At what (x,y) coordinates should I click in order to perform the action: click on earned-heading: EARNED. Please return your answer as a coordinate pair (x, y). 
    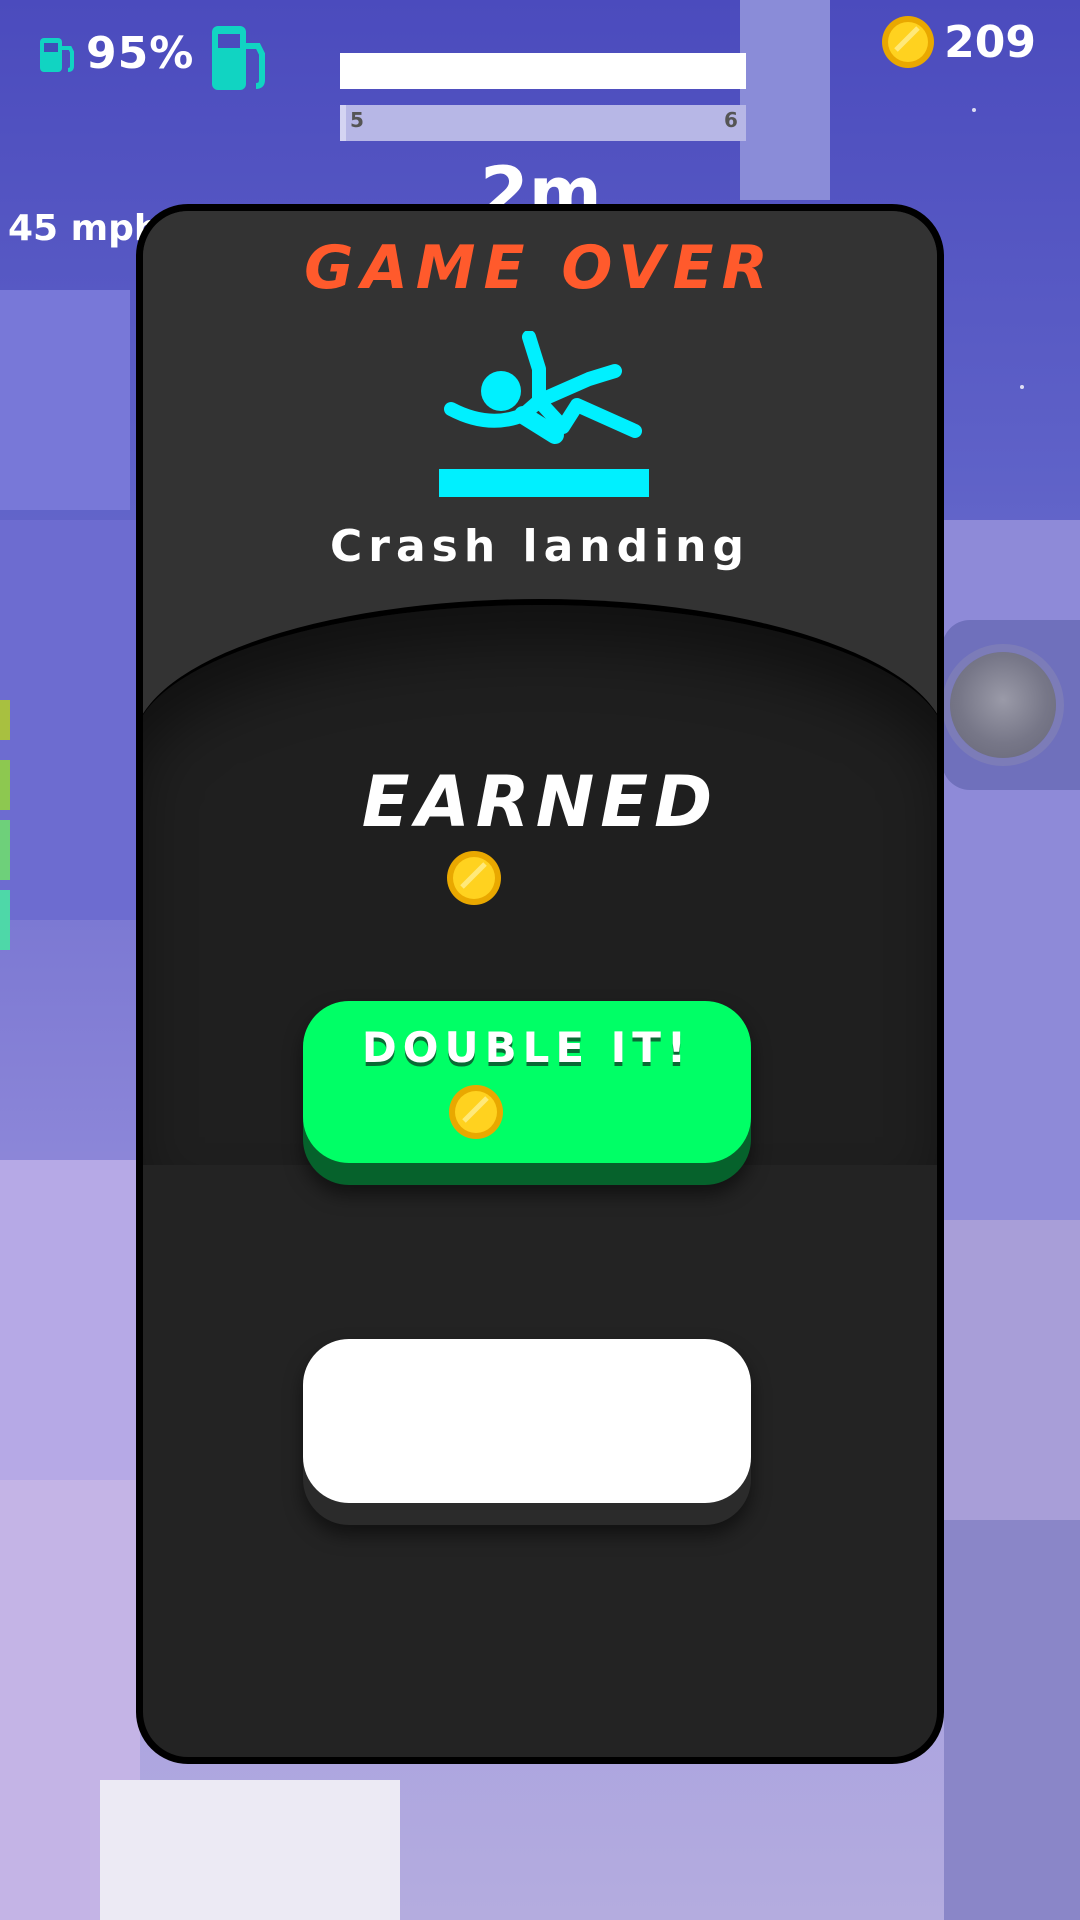
    Looking at the image, I should click on (540, 802).